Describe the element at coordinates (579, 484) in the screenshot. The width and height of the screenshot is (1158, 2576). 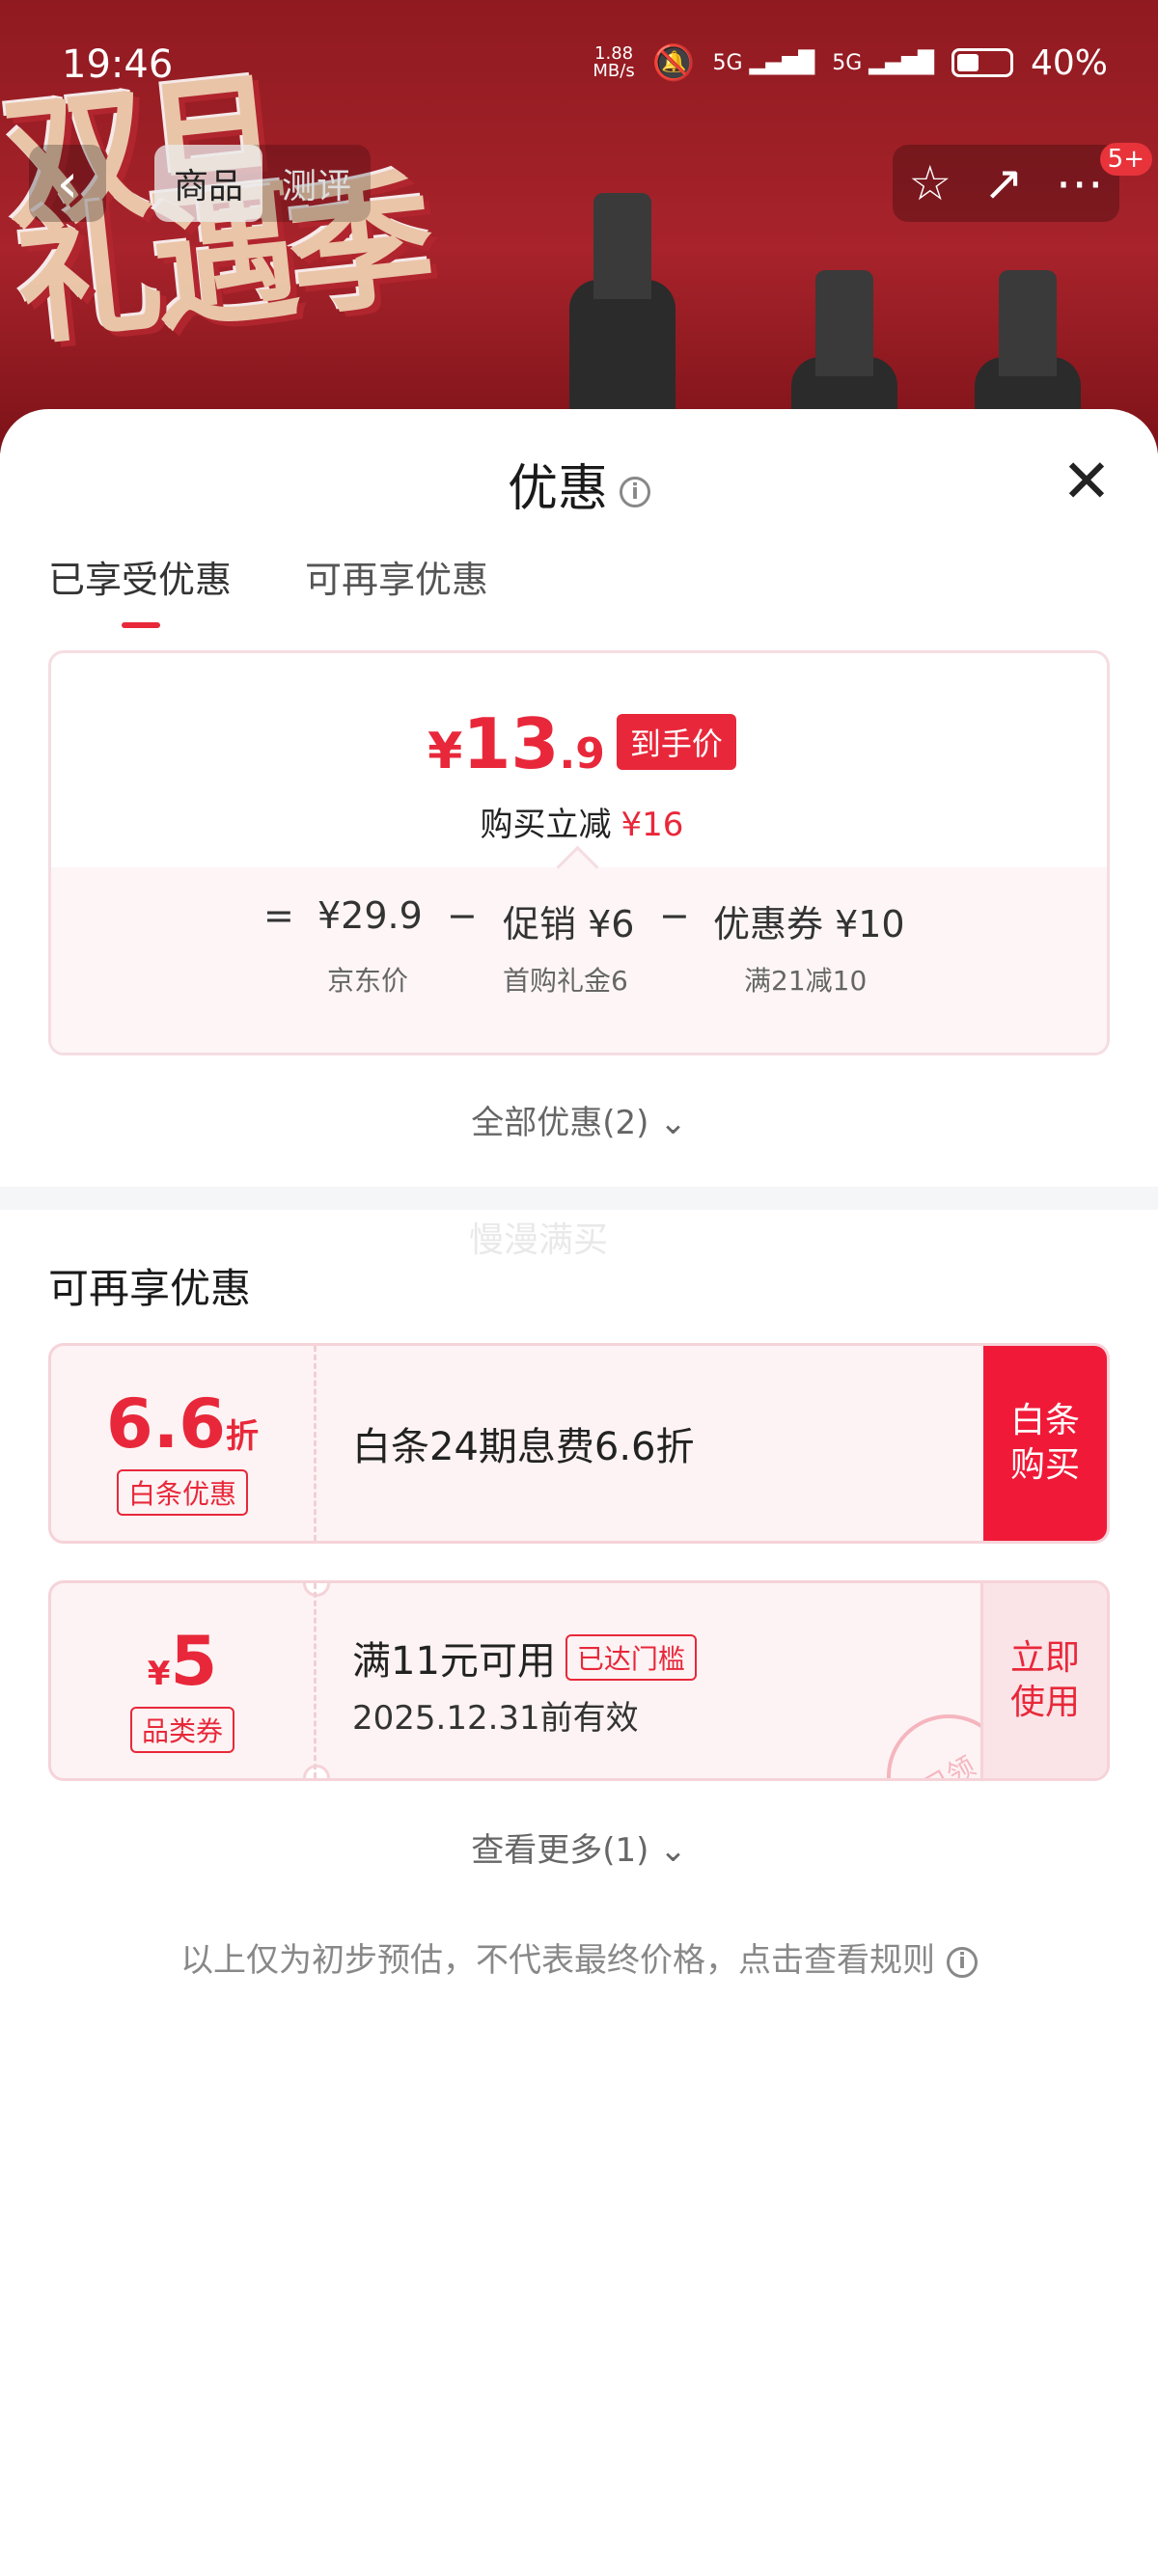
I see `sheet-title: 优惠 i` at that location.